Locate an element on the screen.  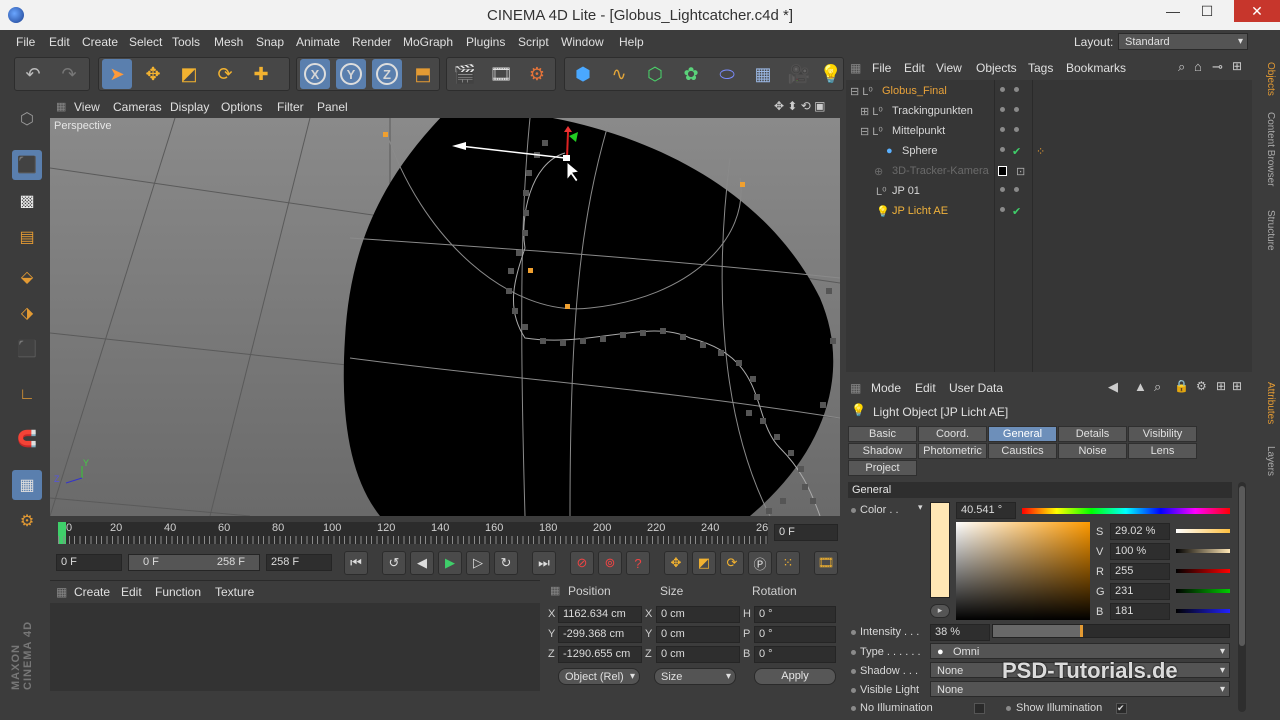
cube-icon: ⬢ is located at coordinates (583, 74).